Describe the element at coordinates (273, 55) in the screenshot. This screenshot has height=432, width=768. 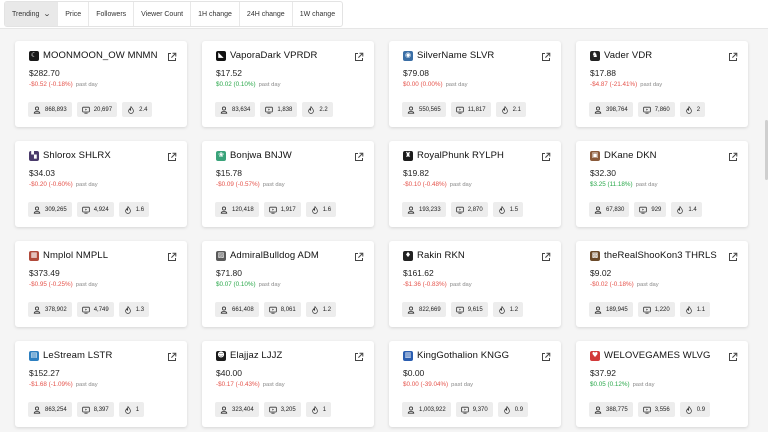
I see `streamer-name: VaporaDark VPRDR` at that location.